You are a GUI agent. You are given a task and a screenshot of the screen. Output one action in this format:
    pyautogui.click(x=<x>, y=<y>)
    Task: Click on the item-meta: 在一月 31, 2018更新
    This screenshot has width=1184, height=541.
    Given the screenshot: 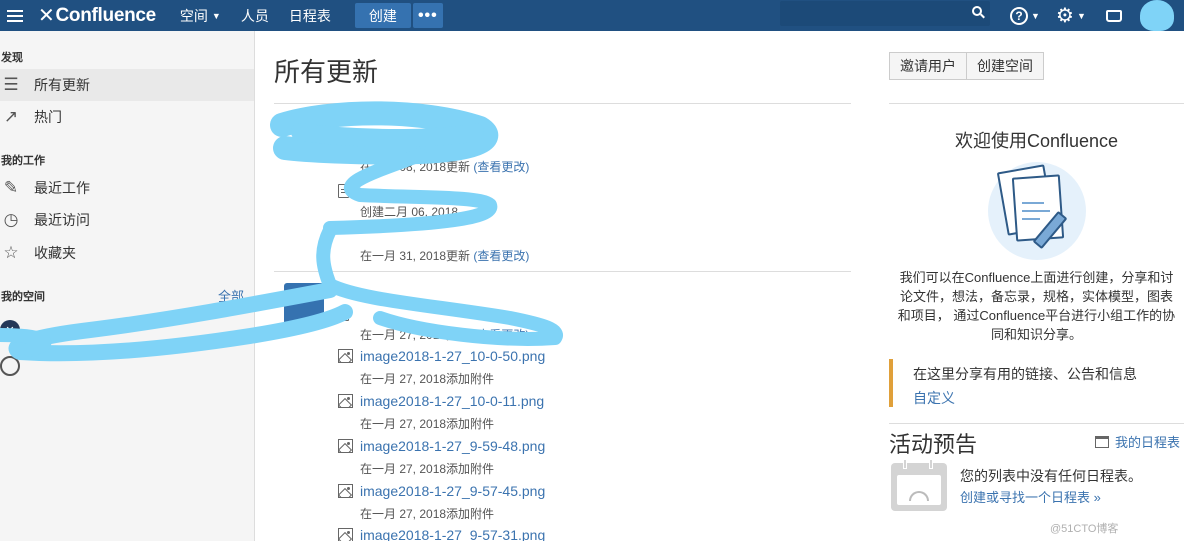 What is the action you would take?
    pyautogui.click(x=415, y=256)
    